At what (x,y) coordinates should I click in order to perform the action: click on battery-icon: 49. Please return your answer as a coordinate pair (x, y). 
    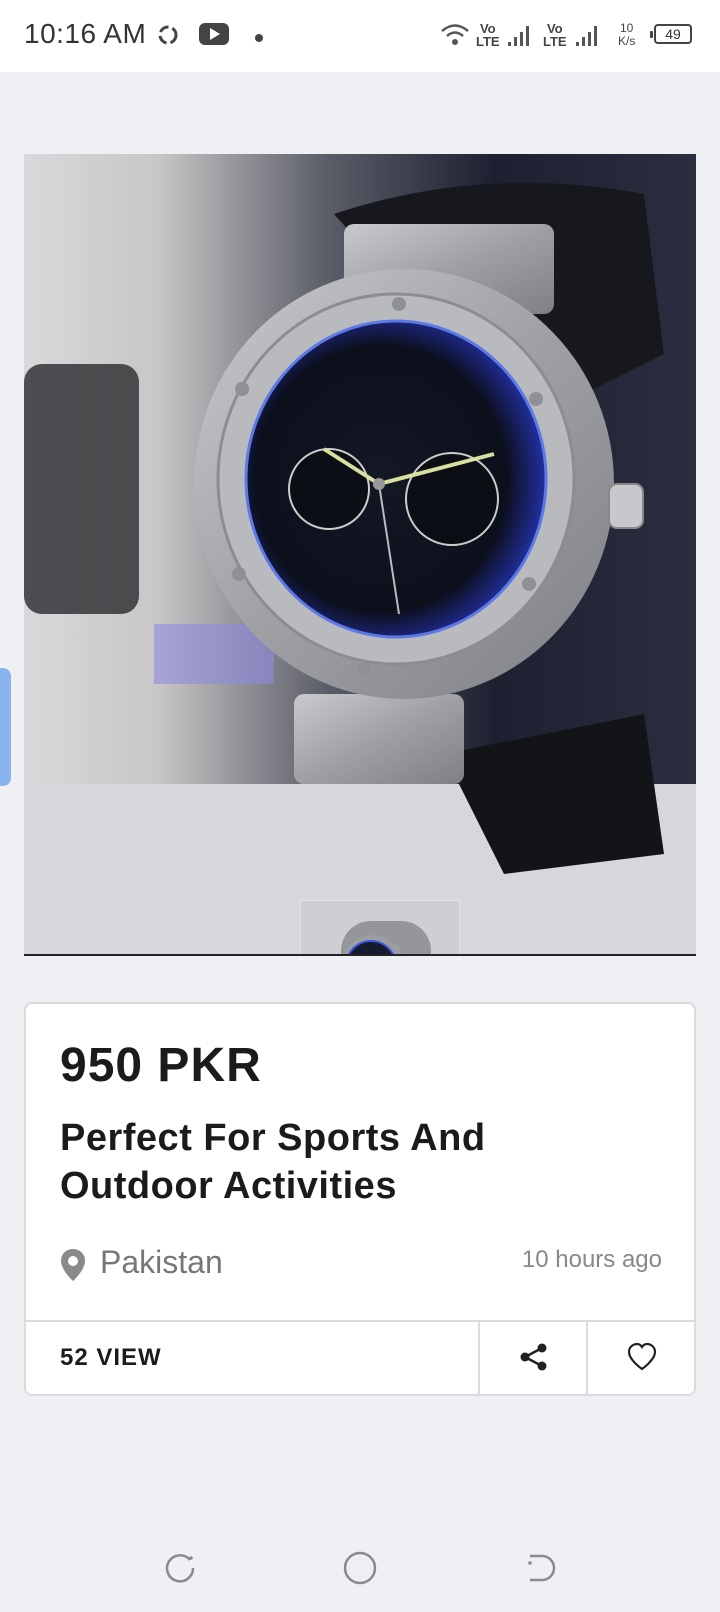
    Looking at the image, I should click on (671, 34).